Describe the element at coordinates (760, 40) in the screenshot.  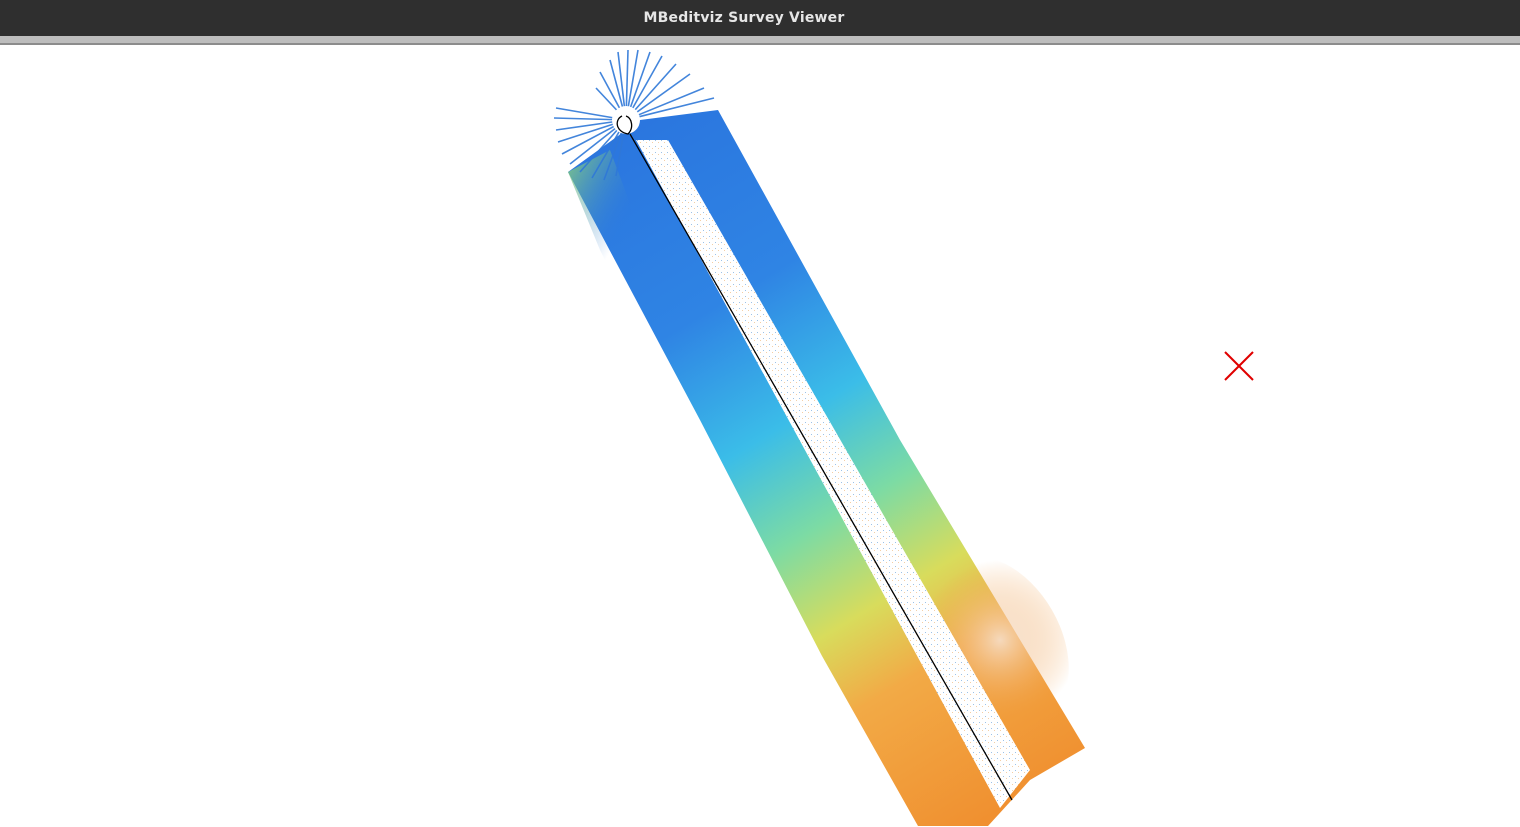
I see `title-divider` at that location.